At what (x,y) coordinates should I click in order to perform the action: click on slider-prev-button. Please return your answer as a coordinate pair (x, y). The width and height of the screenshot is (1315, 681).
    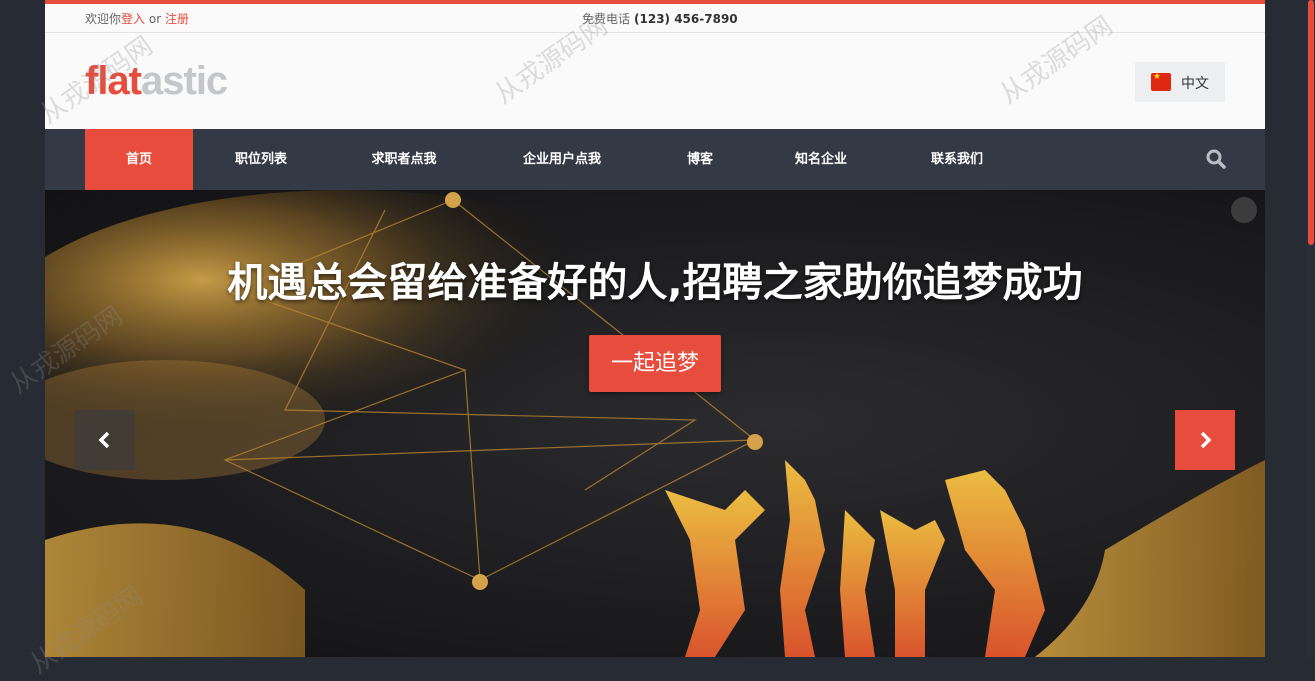
    Looking at the image, I should click on (105, 440).